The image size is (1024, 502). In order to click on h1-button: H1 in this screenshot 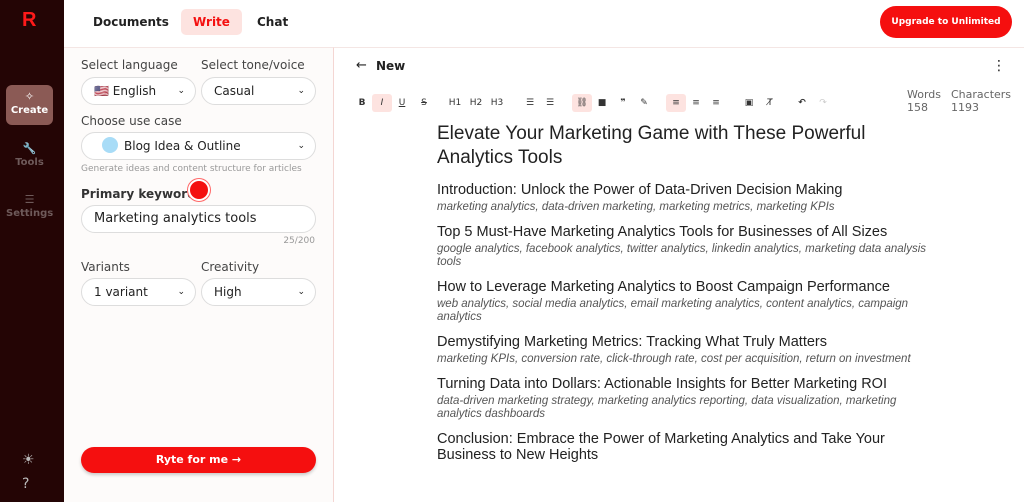, I will do `click(455, 103)`.